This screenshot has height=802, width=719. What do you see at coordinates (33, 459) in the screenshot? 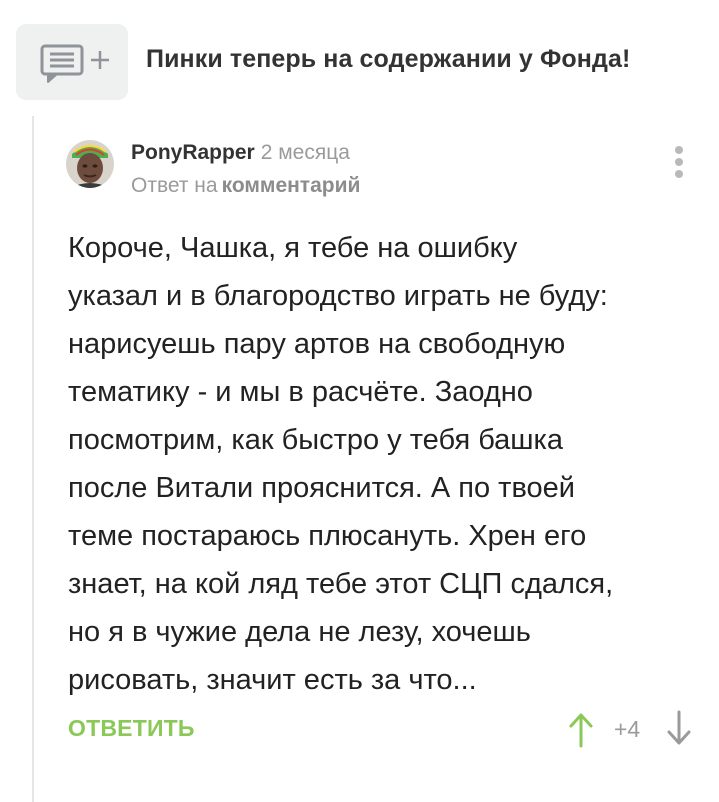
I see `thread-line` at bounding box center [33, 459].